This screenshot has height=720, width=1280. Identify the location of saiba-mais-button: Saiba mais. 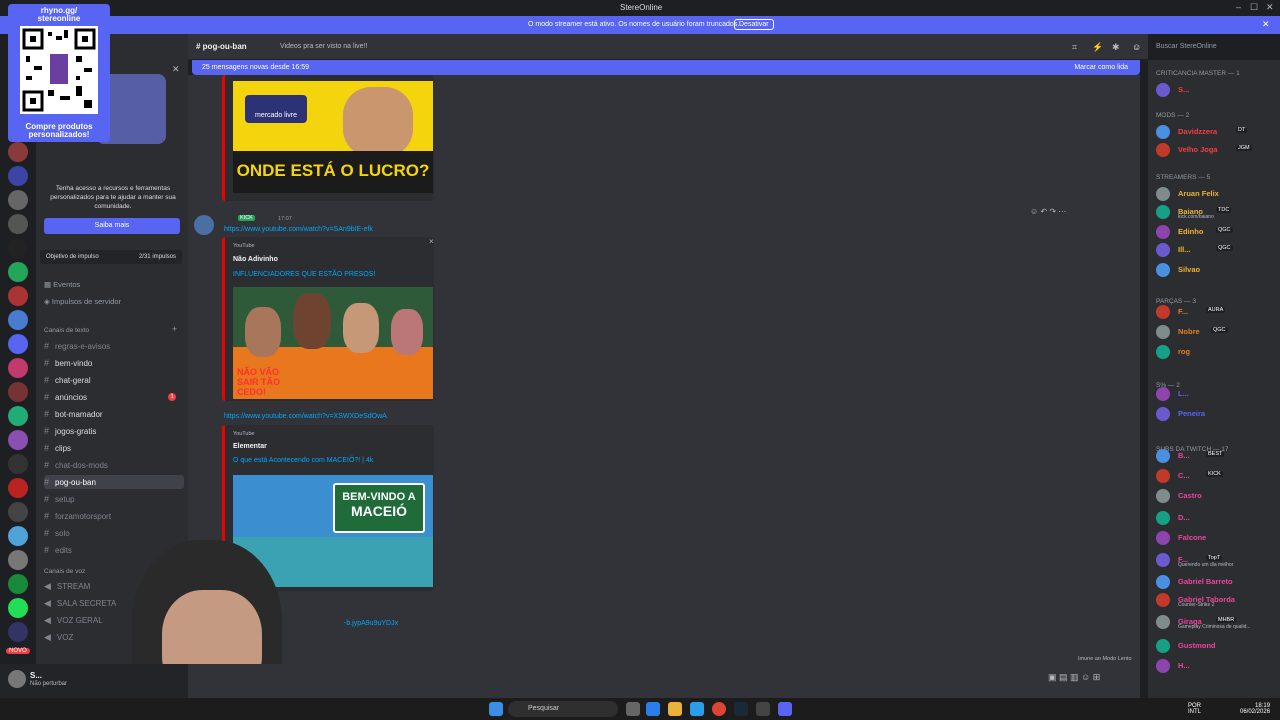
(112, 226).